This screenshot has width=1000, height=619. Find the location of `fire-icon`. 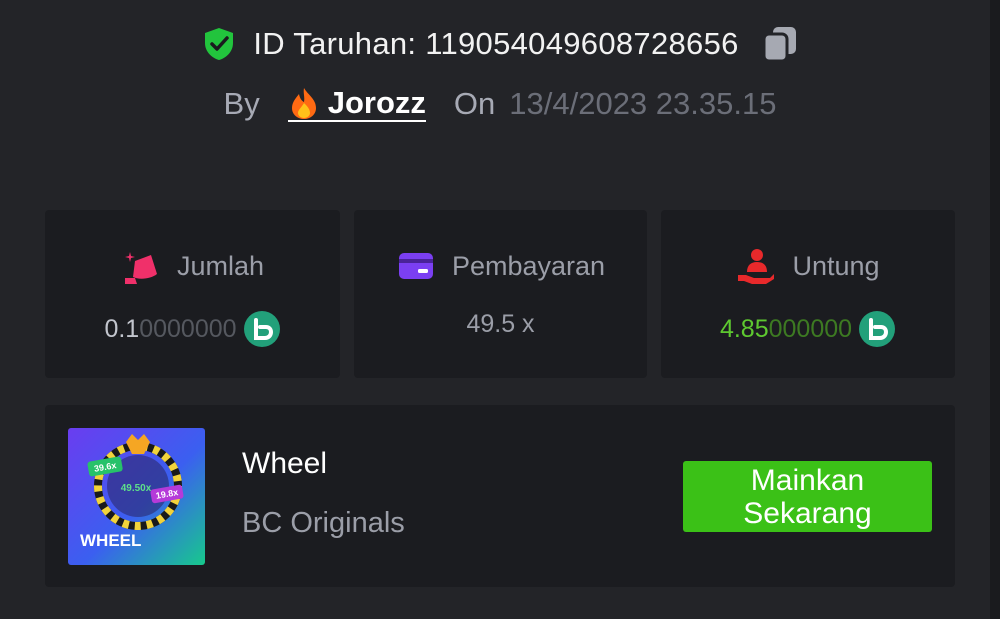

fire-icon is located at coordinates (303, 103).